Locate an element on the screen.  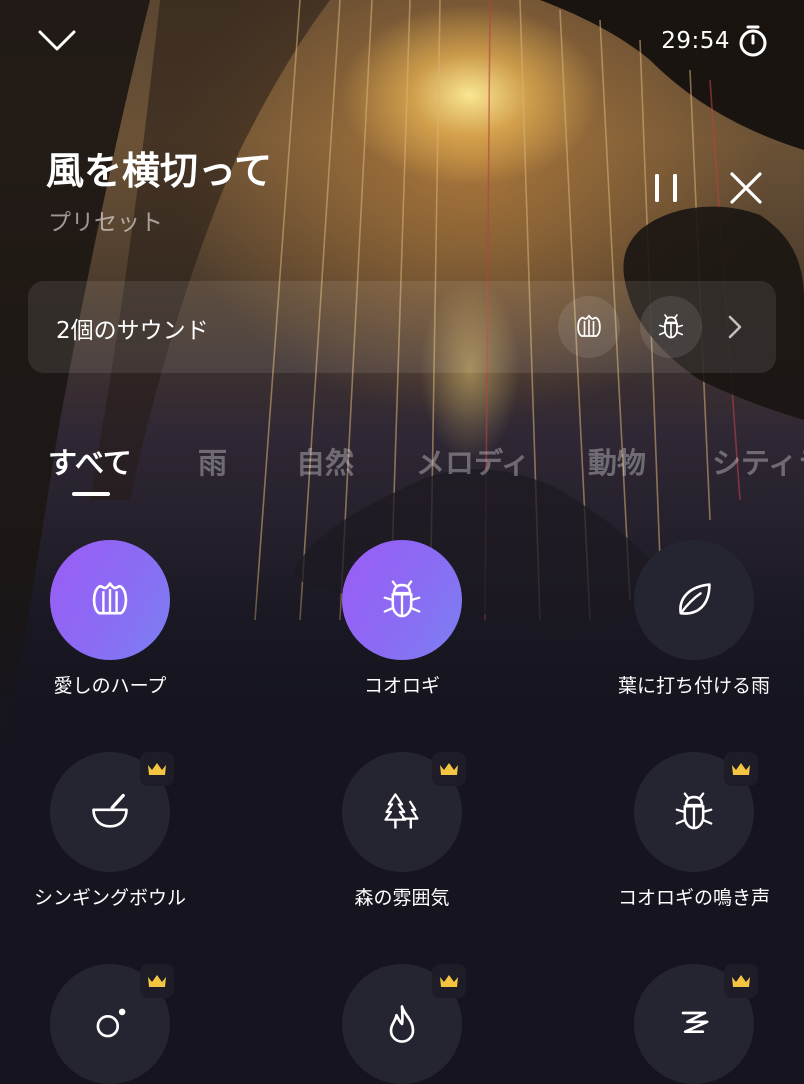
sound-tile: 葉に打ち付ける雨 is located at coordinates (694, 640).